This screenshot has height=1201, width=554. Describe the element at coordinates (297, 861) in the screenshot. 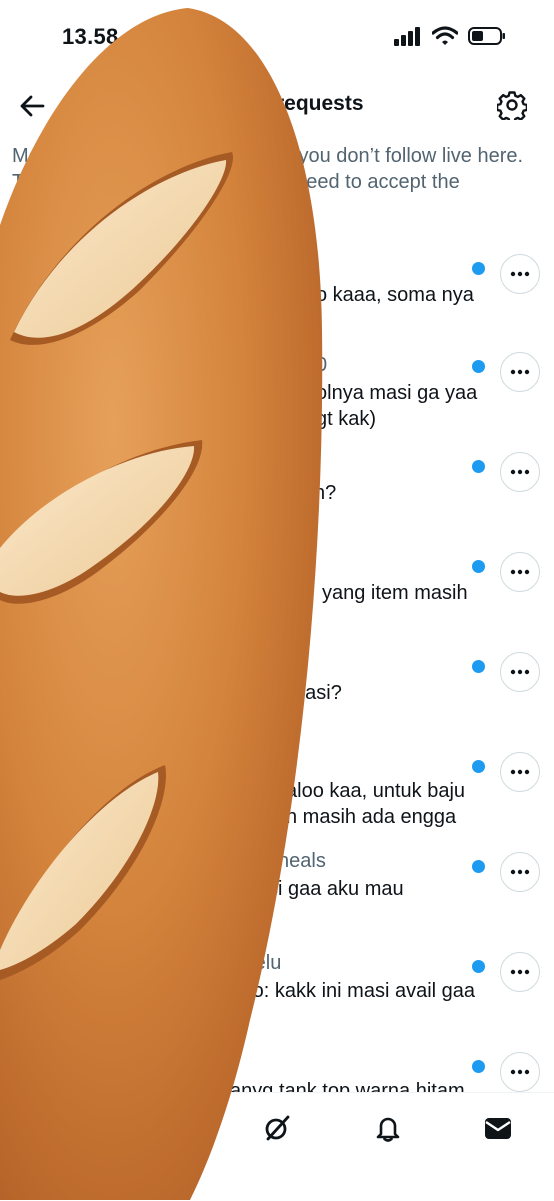

I see `sender-name: yheals` at that location.